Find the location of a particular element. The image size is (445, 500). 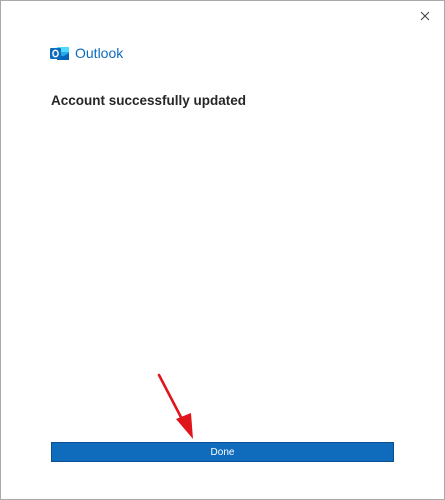

done-button: Done is located at coordinates (222, 452).